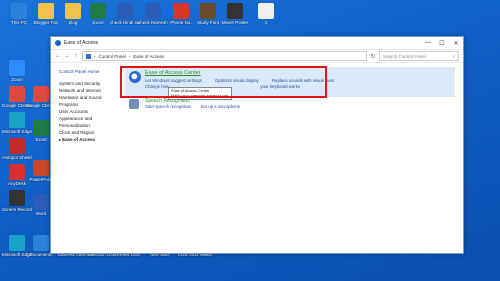 Image resolution: width=500 pixels, height=281 pixels. I want to click on excel-shortcut: Excel, so click(98, 14).